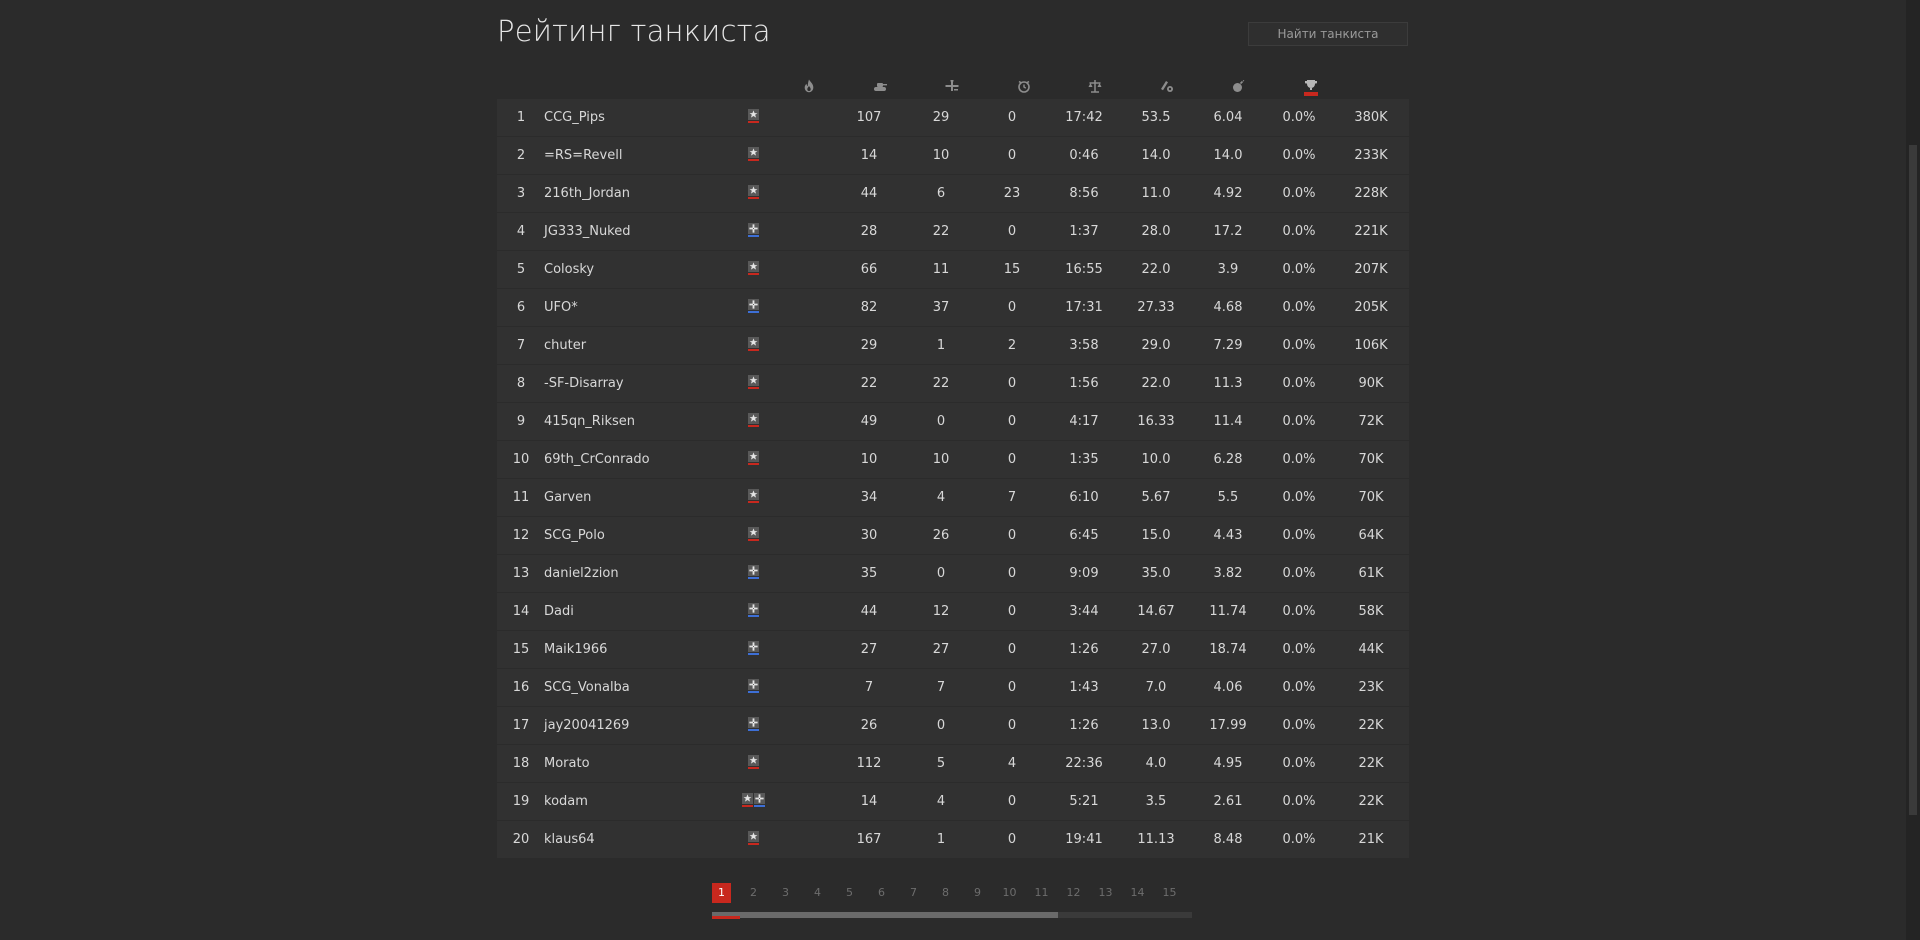 This screenshot has width=1920, height=940. What do you see at coordinates (953, 687) in the screenshot?
I see `table-row: 16 SCG_Vonalba 7 7 0 1:43 7.0 4.06 0.0% 23K` at bounding box center [953, 687].